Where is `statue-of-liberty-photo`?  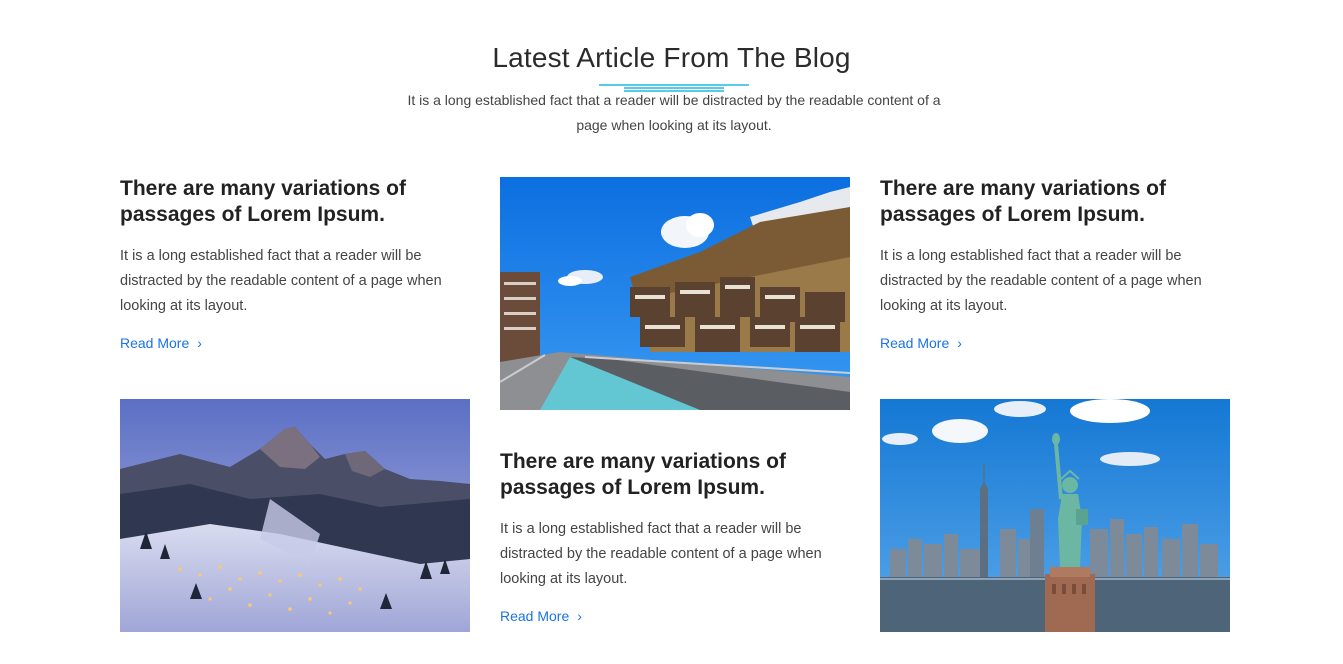 statue-of-liberty-photo is located at coordinates (1055, 515).